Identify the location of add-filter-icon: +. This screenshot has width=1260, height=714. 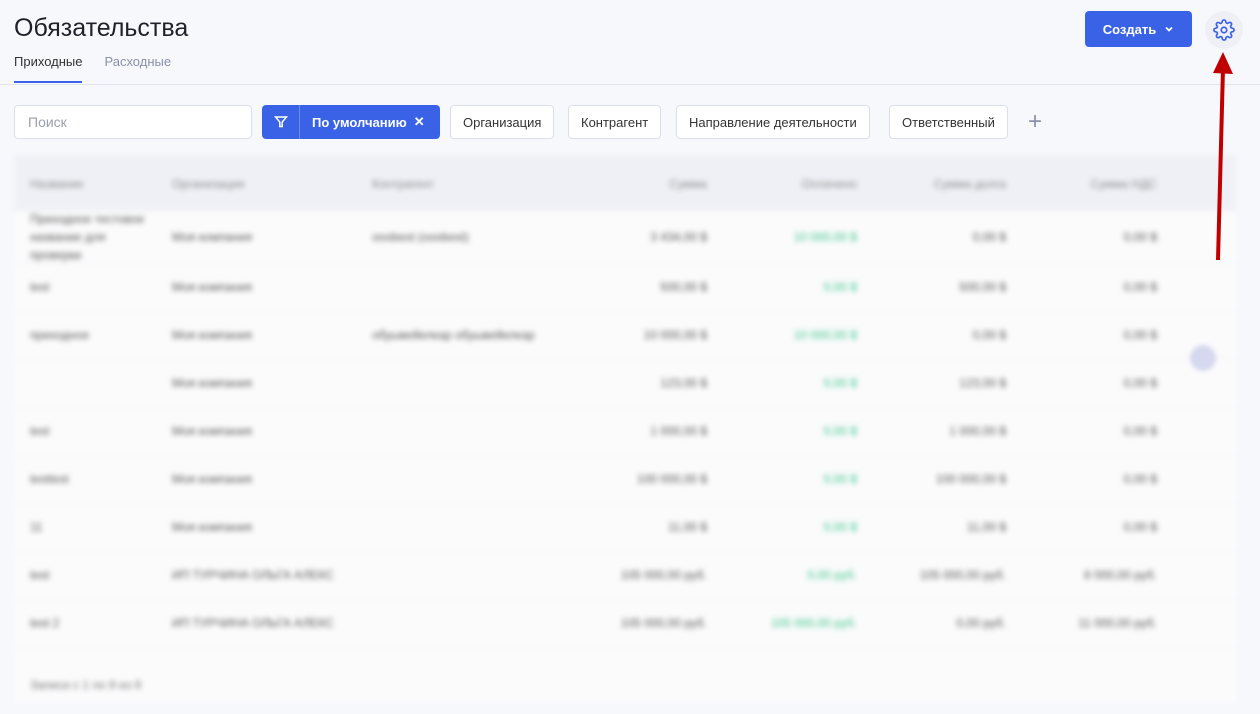
(1035, 122).